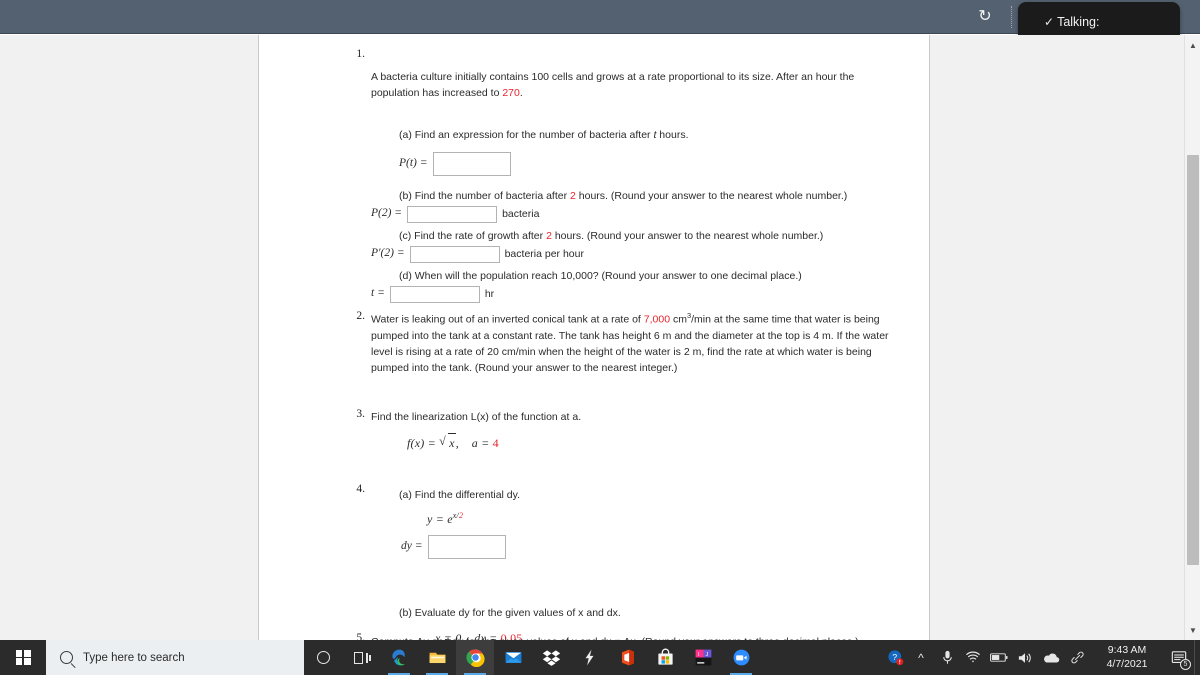  I want to click on onedrive-icon, so click(1051, 657).